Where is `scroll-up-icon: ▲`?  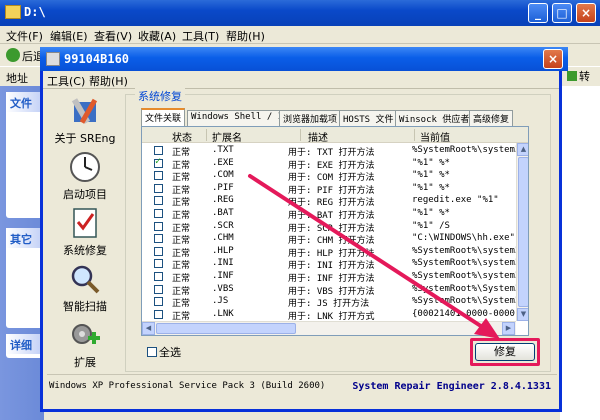 scroll-up-icon: ▲ is located at coordinates (522, 149).